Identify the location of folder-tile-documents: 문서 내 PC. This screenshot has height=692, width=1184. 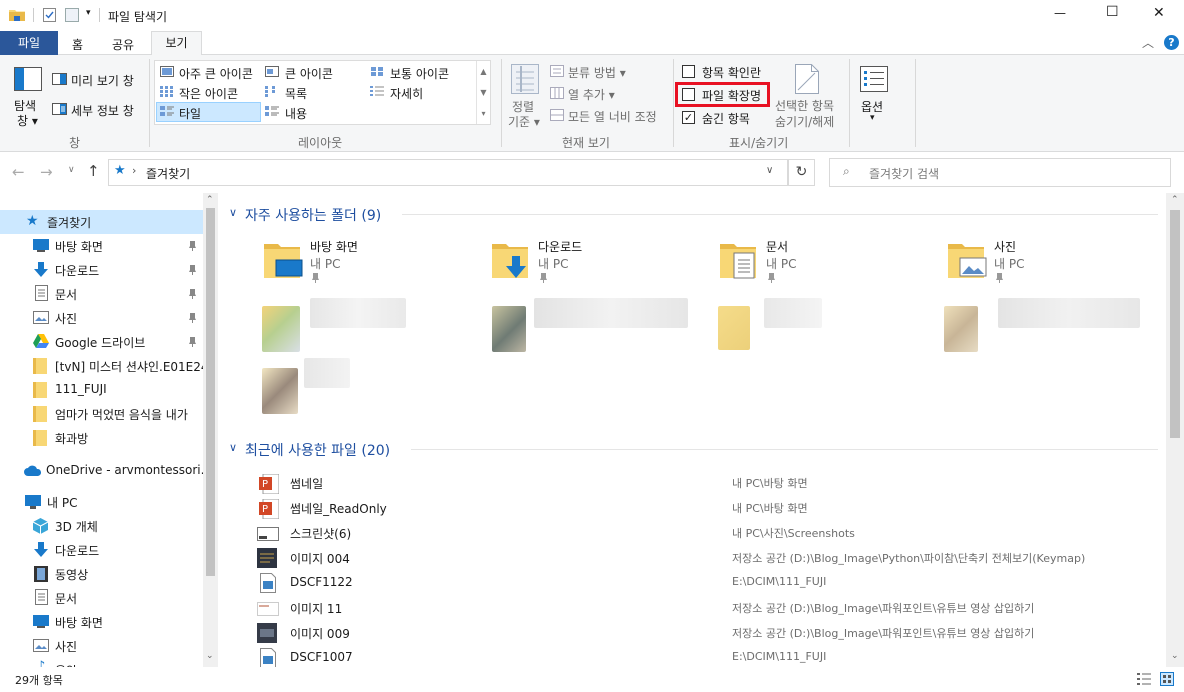
(814, 260).